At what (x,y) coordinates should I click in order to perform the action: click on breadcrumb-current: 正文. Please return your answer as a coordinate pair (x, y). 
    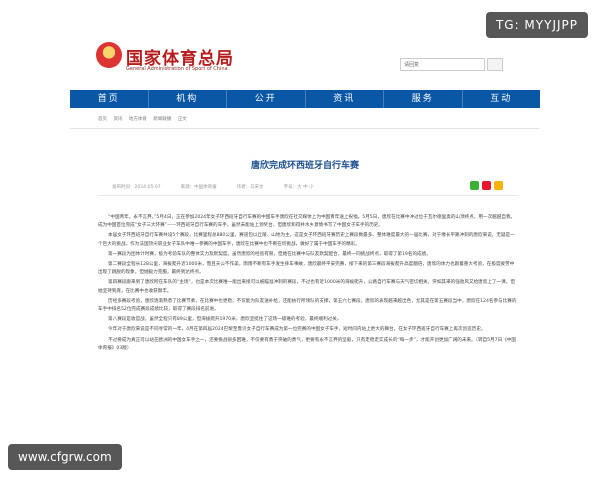
    Looking at the image, I should click on (182, 119).